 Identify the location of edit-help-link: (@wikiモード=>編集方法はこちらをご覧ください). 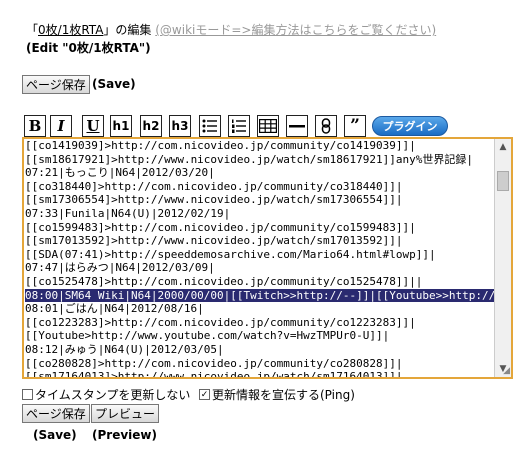
(295, 30).